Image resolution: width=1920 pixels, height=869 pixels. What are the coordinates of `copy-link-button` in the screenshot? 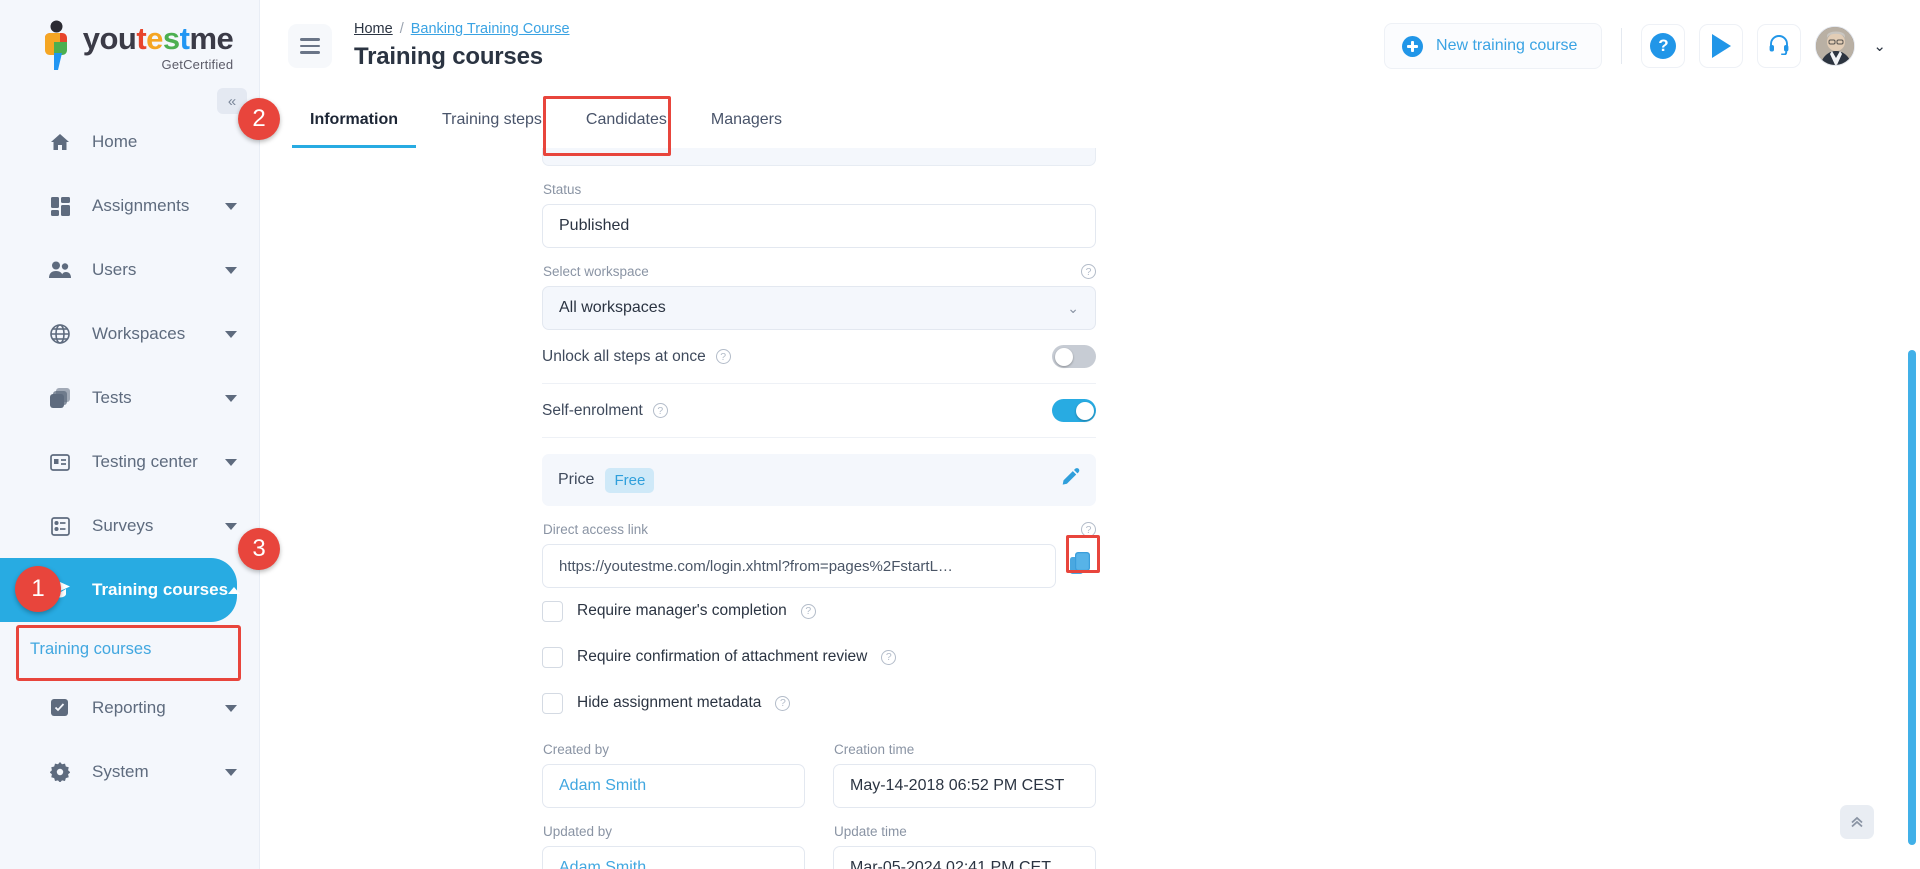 It's located at (1081, 566).